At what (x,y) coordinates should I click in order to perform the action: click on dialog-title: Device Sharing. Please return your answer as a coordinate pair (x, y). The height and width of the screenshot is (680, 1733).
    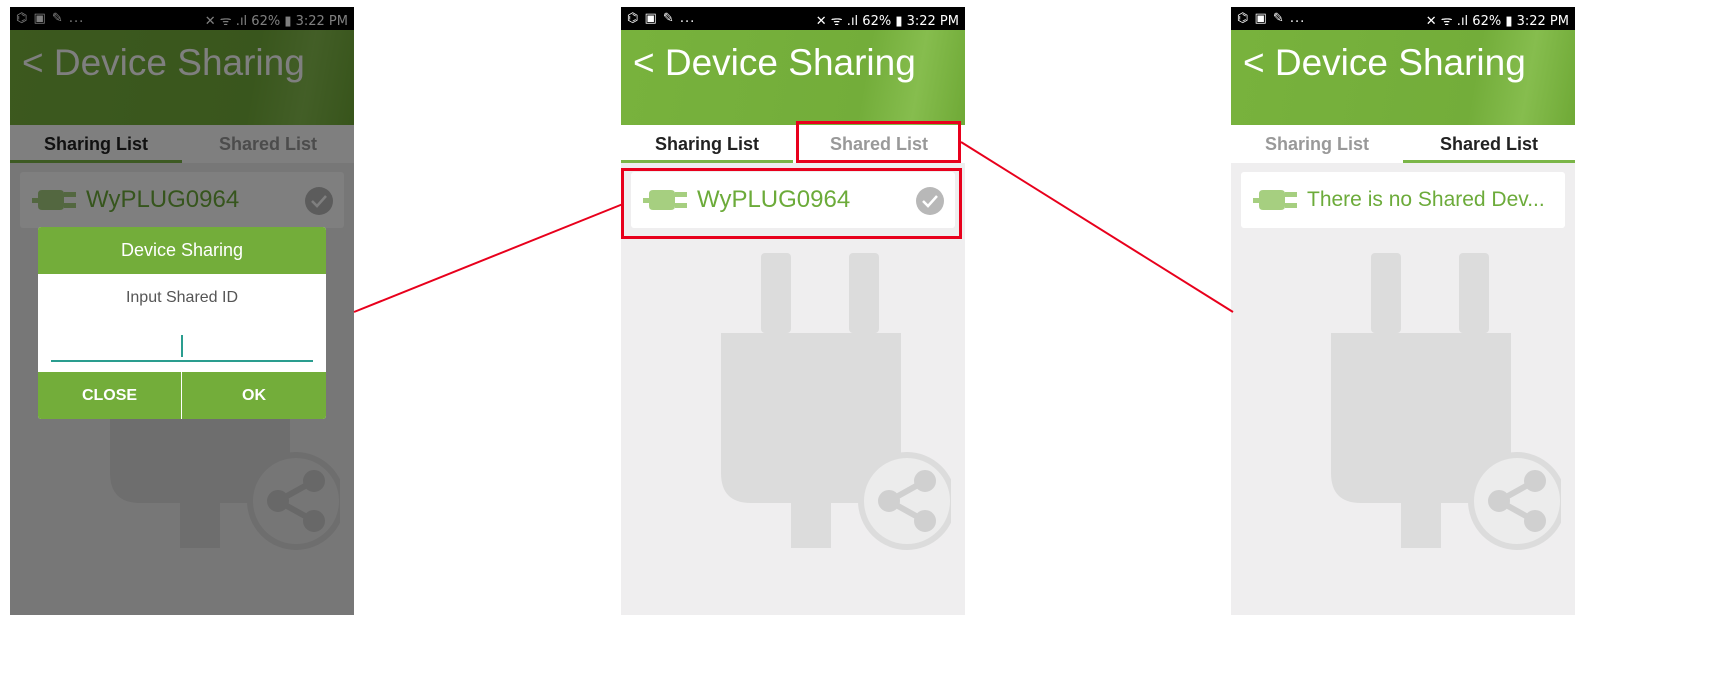
    Looking at the image, I should click on (182, 250).